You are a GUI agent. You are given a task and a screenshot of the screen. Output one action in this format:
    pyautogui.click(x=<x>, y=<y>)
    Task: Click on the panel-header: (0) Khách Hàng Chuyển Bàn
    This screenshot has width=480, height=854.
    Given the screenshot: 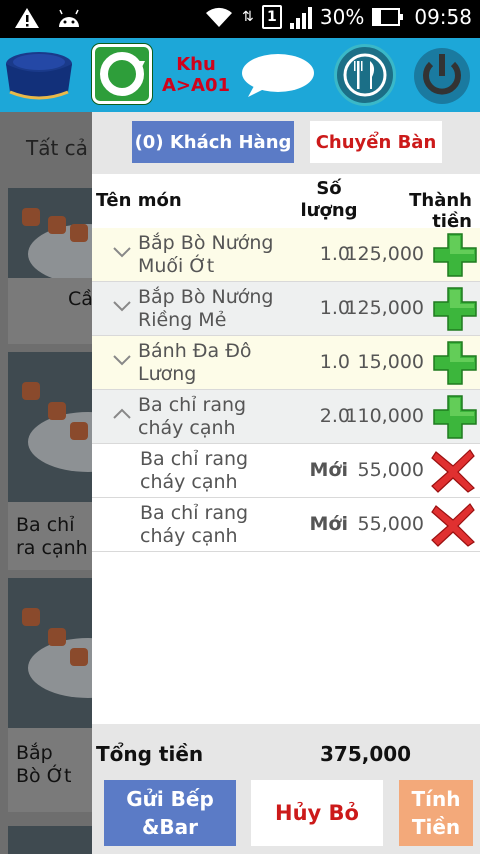 What is the action you would take?
    pyautogui.click(x=286, y=143)
    